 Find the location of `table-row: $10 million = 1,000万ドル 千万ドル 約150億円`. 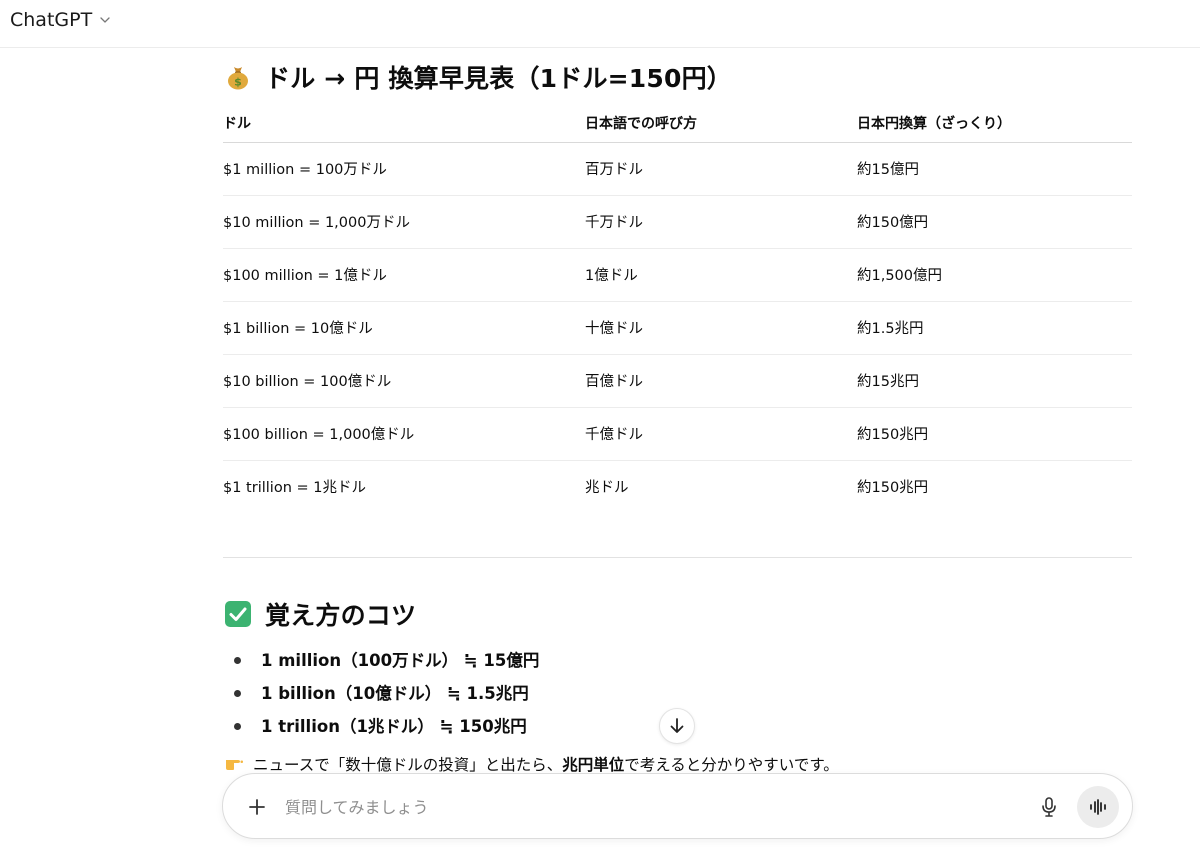

table-row: $10 million = 1,000万ドル 千万ドル 約150億円 is located at coordinates (677, 222).